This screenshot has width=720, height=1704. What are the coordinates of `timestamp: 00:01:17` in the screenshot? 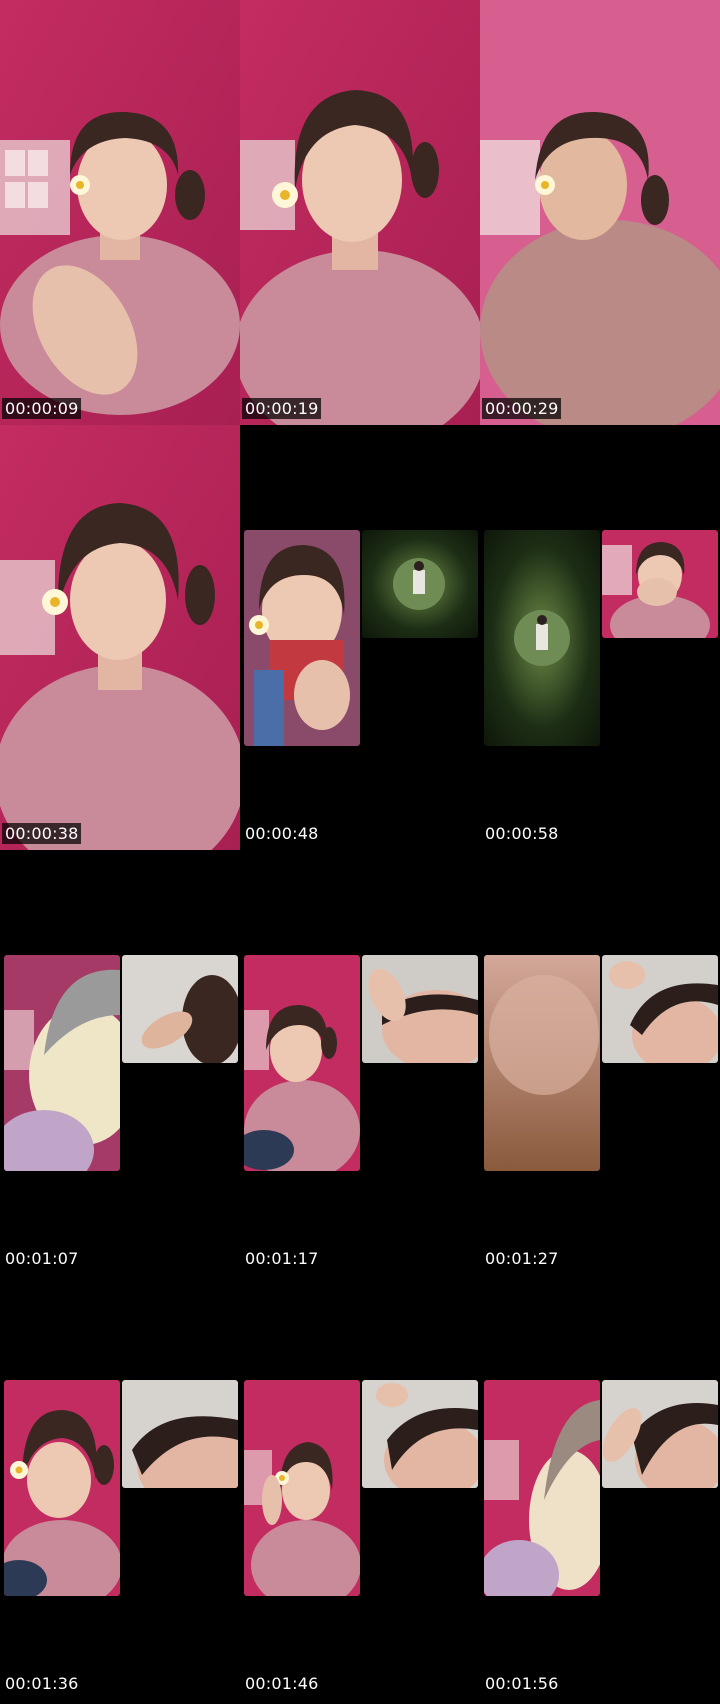 It's located at (282, 1258).